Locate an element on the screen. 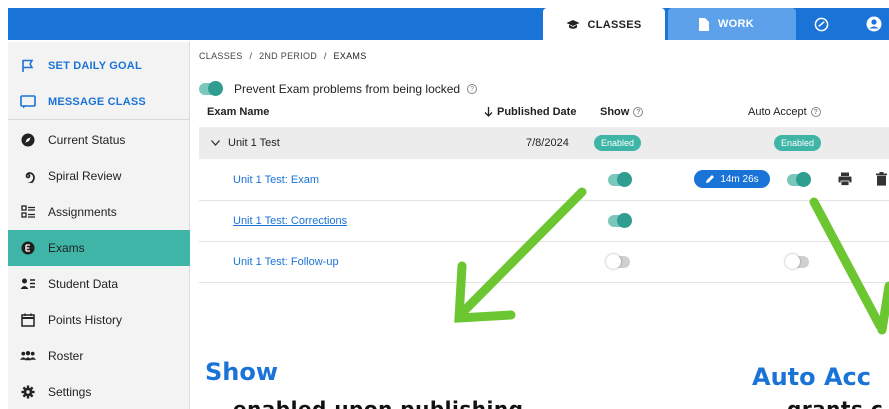 This screenshot has width=889, height=409. arrow-head-auto-accept is located at coordinates (883, 308).